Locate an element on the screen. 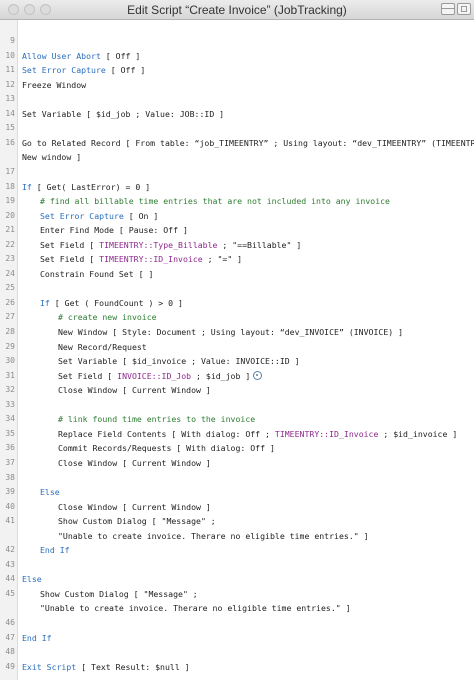  script-line: 48 is located at coordinates (237, 652).